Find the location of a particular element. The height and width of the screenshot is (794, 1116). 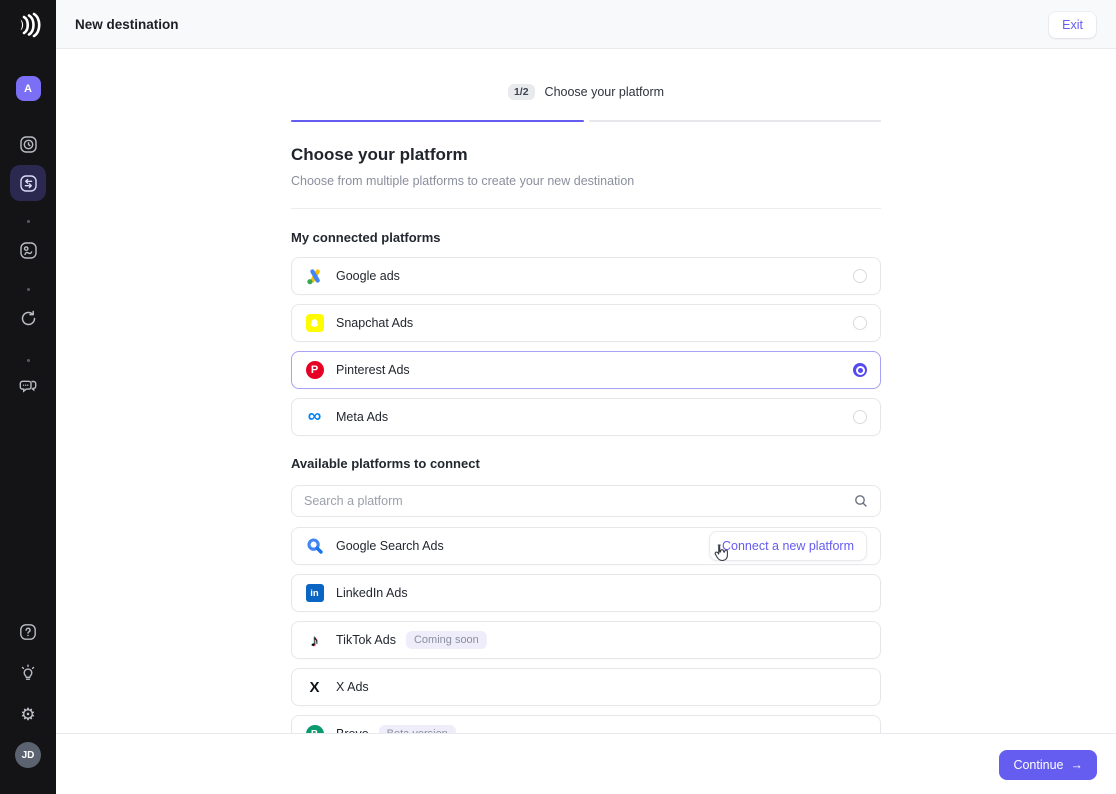

available-platforms-heading: Available platforms to connect is located at coordinates (385, 463).